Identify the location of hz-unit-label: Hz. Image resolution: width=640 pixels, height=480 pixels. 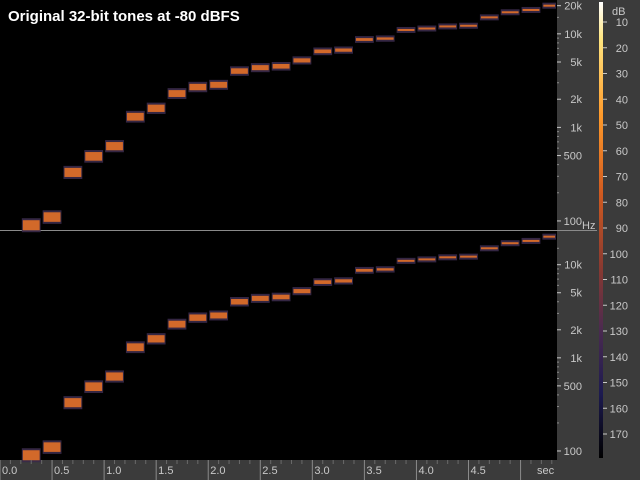
(588, 226).